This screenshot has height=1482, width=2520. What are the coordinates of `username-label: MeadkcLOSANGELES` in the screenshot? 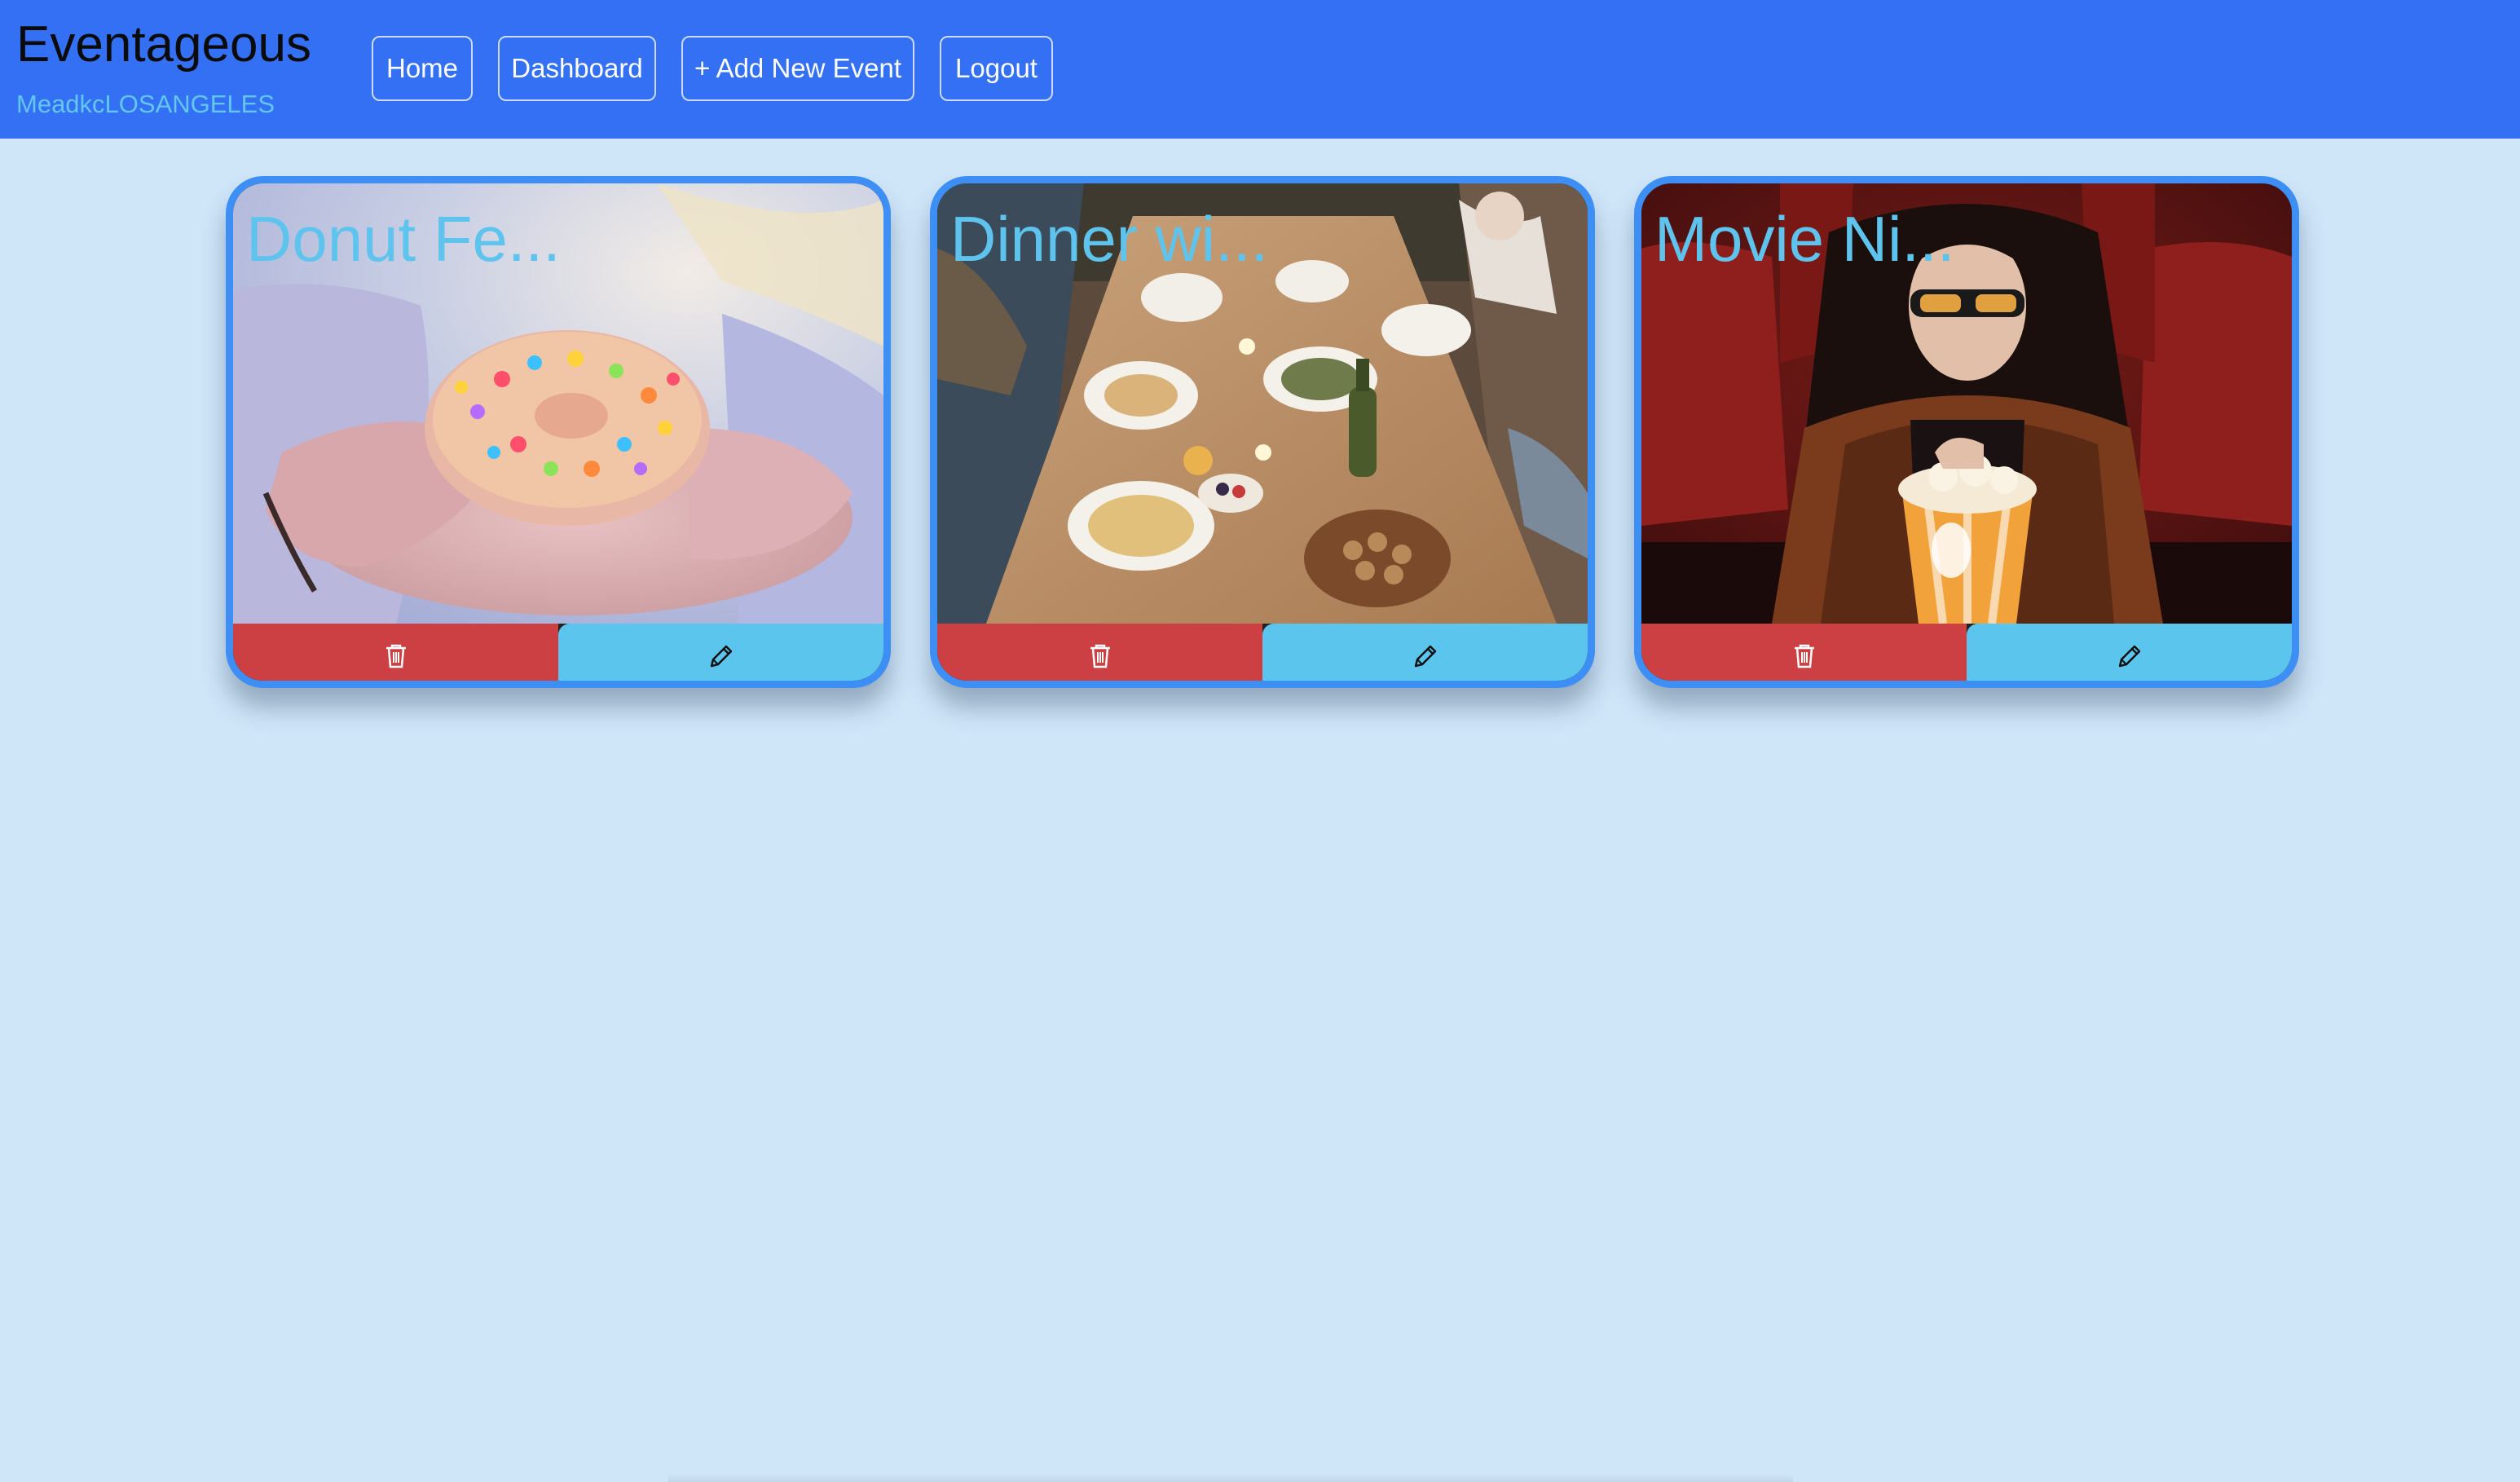 It's located at (145, 104).